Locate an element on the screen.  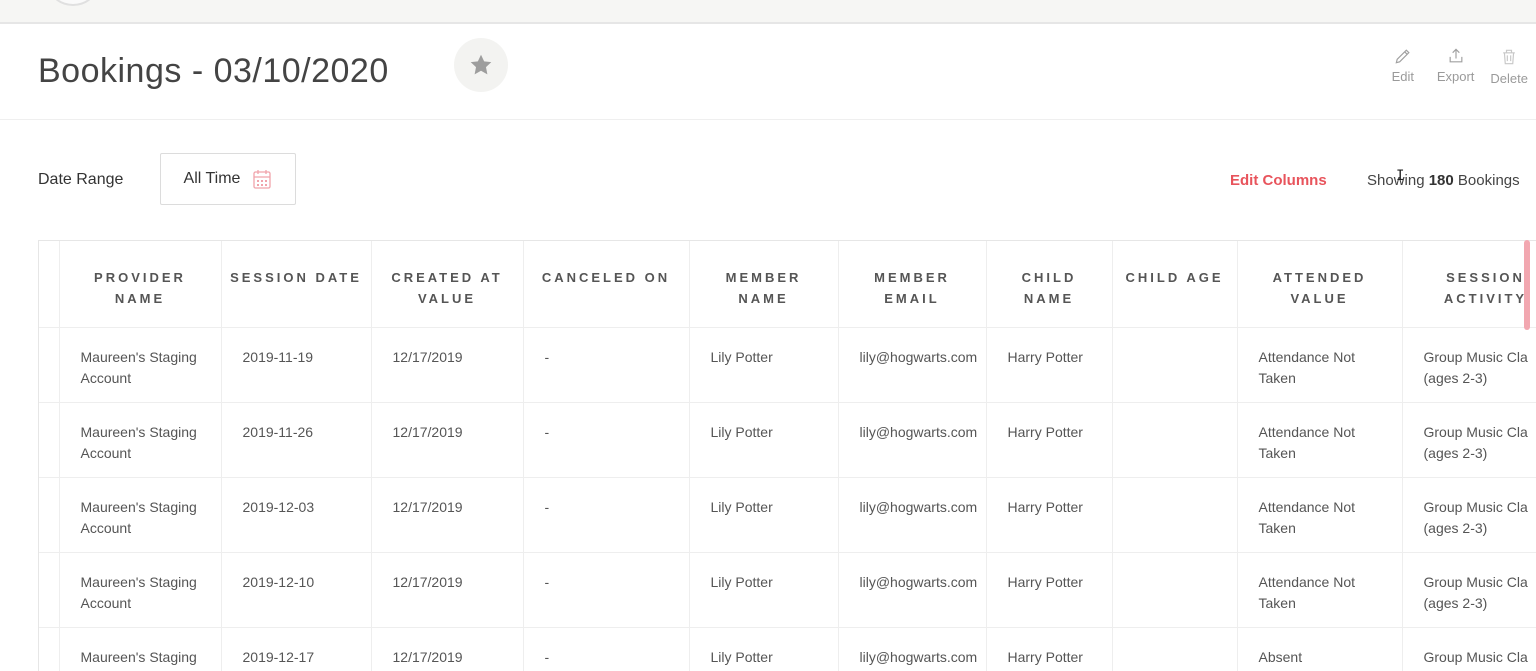
pencil-icon is located at coordinates (1402, 56).